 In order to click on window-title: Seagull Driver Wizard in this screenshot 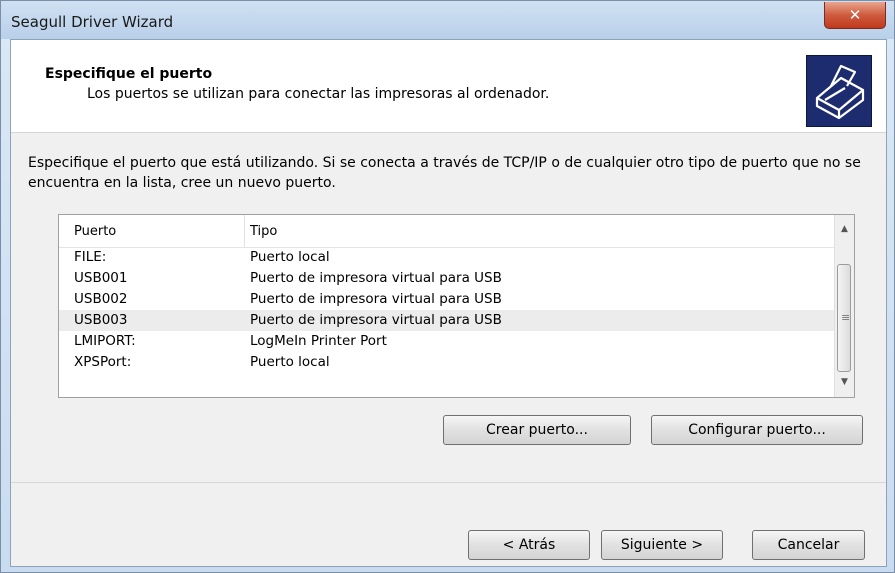, I will do `click(92, 22)`.